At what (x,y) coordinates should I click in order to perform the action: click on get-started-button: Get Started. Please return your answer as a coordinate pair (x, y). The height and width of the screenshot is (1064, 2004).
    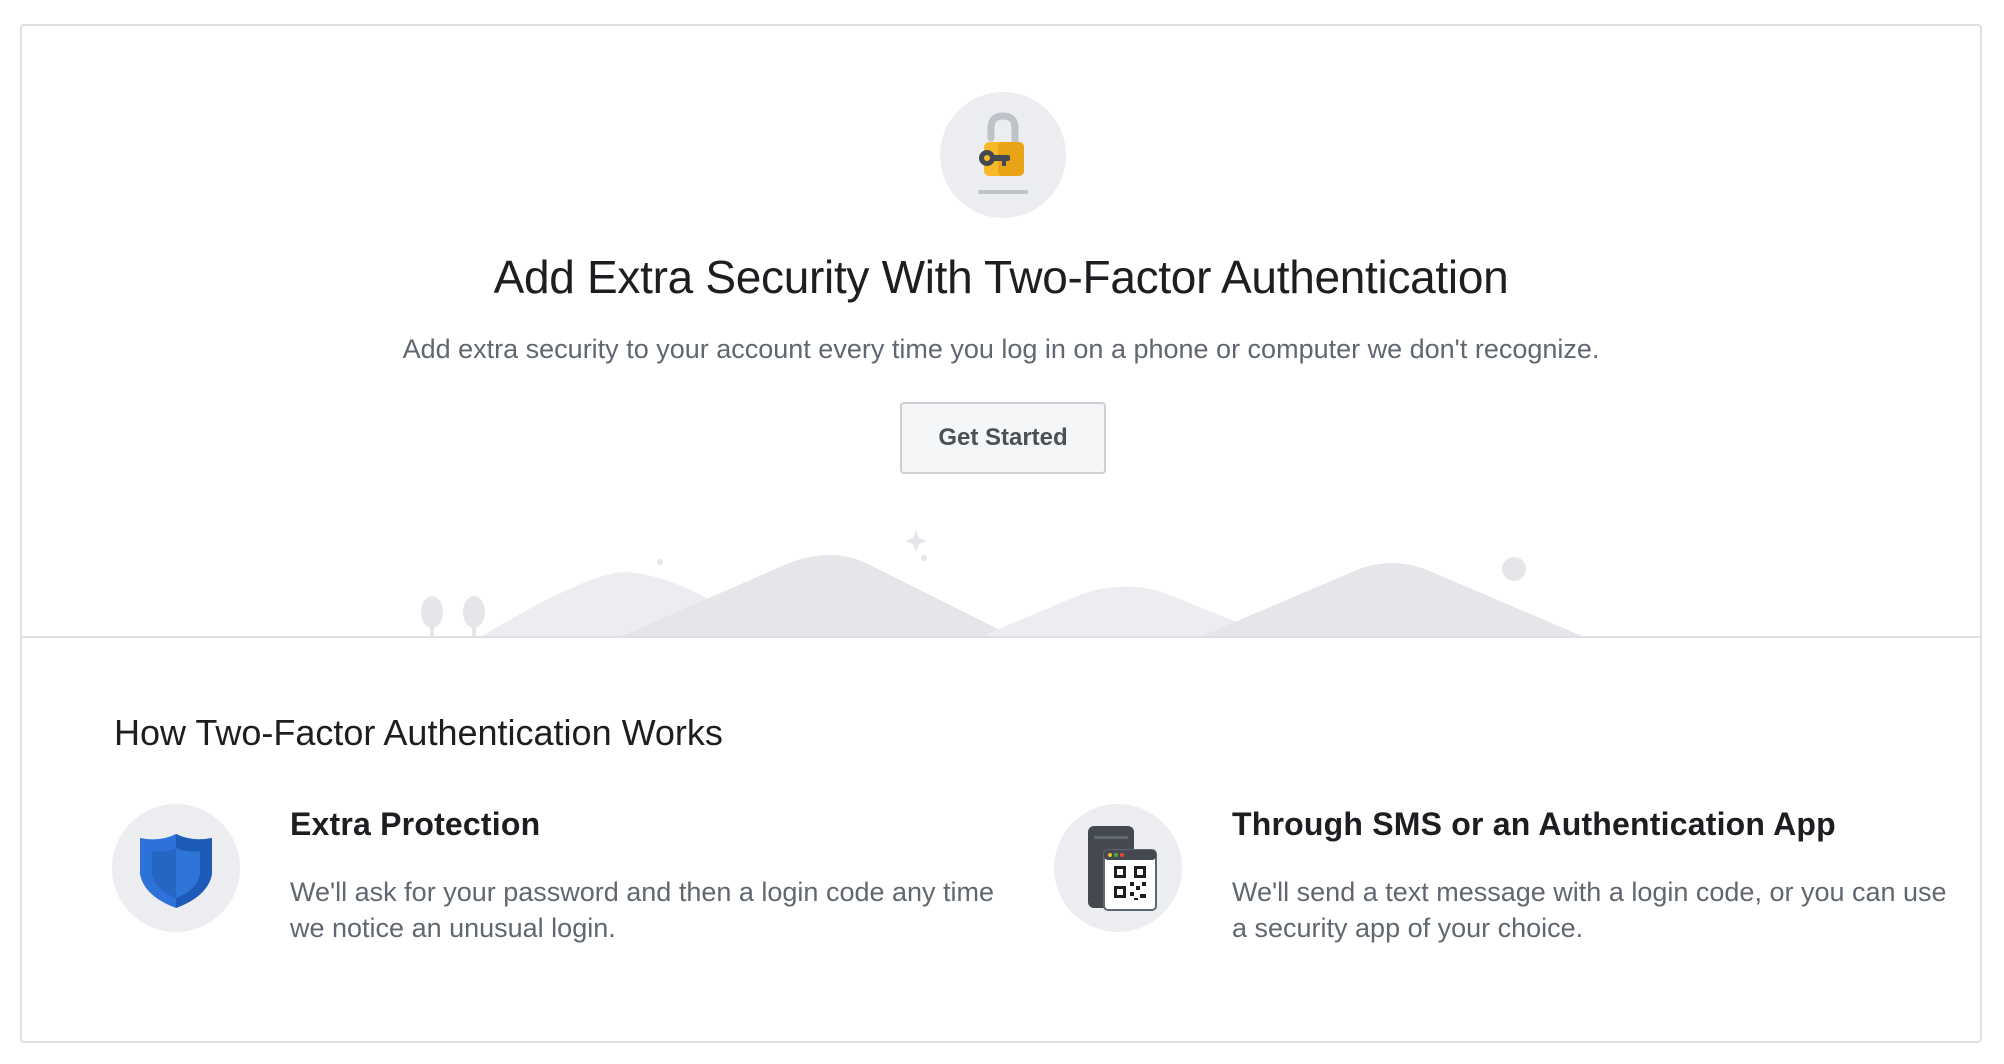
    Looking at the image, I should click on (1003, 438).